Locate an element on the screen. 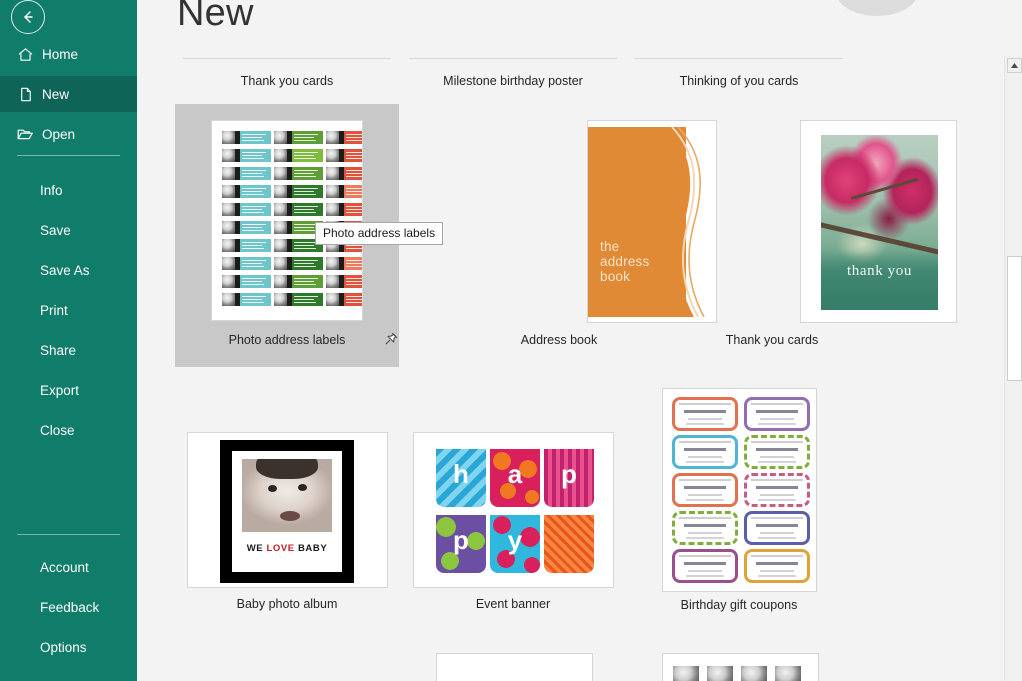 The image size is (1022, 681). sidebar-item-open: Open is located at coordinates (68, 134).